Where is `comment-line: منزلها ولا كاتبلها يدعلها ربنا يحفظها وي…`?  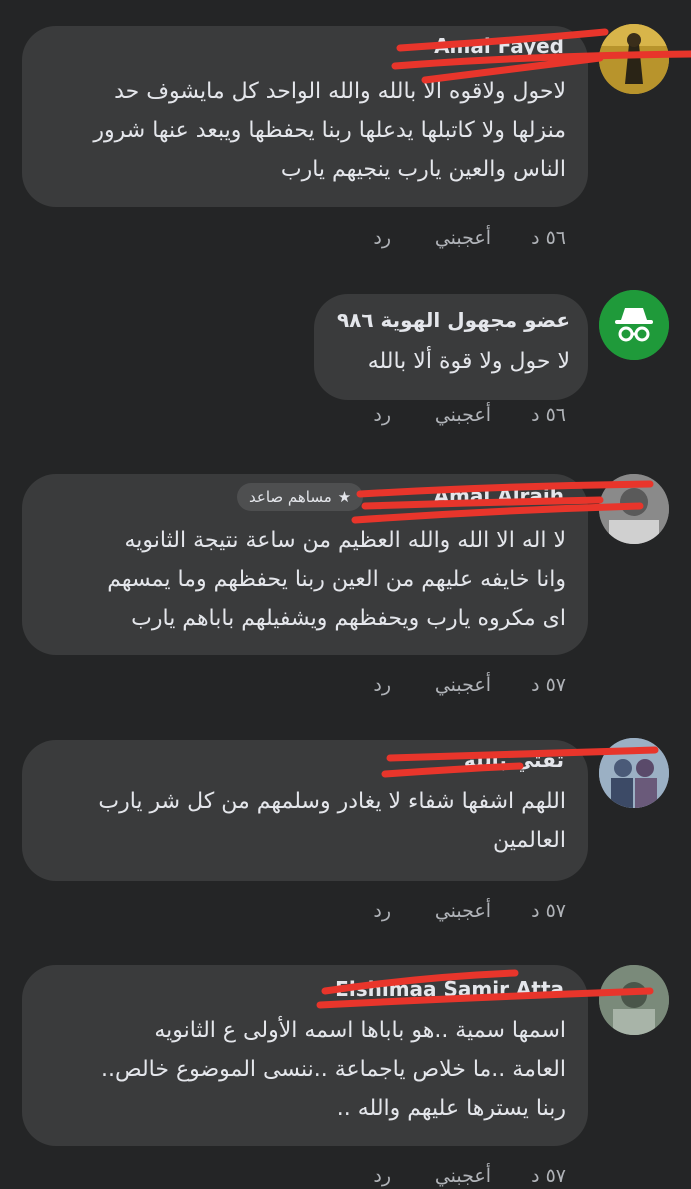 comment-line: منزلها ولا كاتبلها يدعلها ربنا يحفظها وي… is located at coordinates (329, 130).